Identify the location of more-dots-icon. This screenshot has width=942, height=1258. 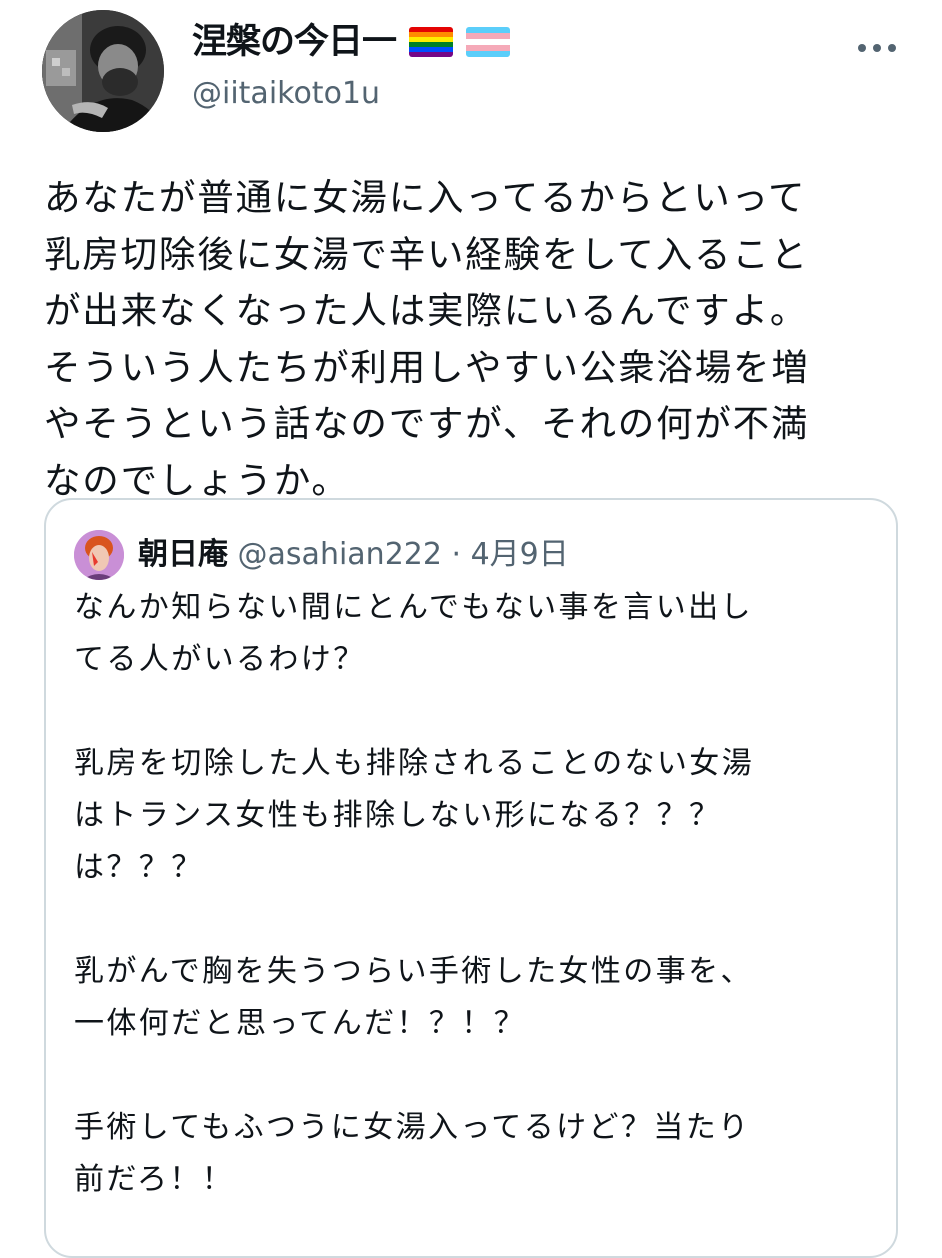
(877, 48).